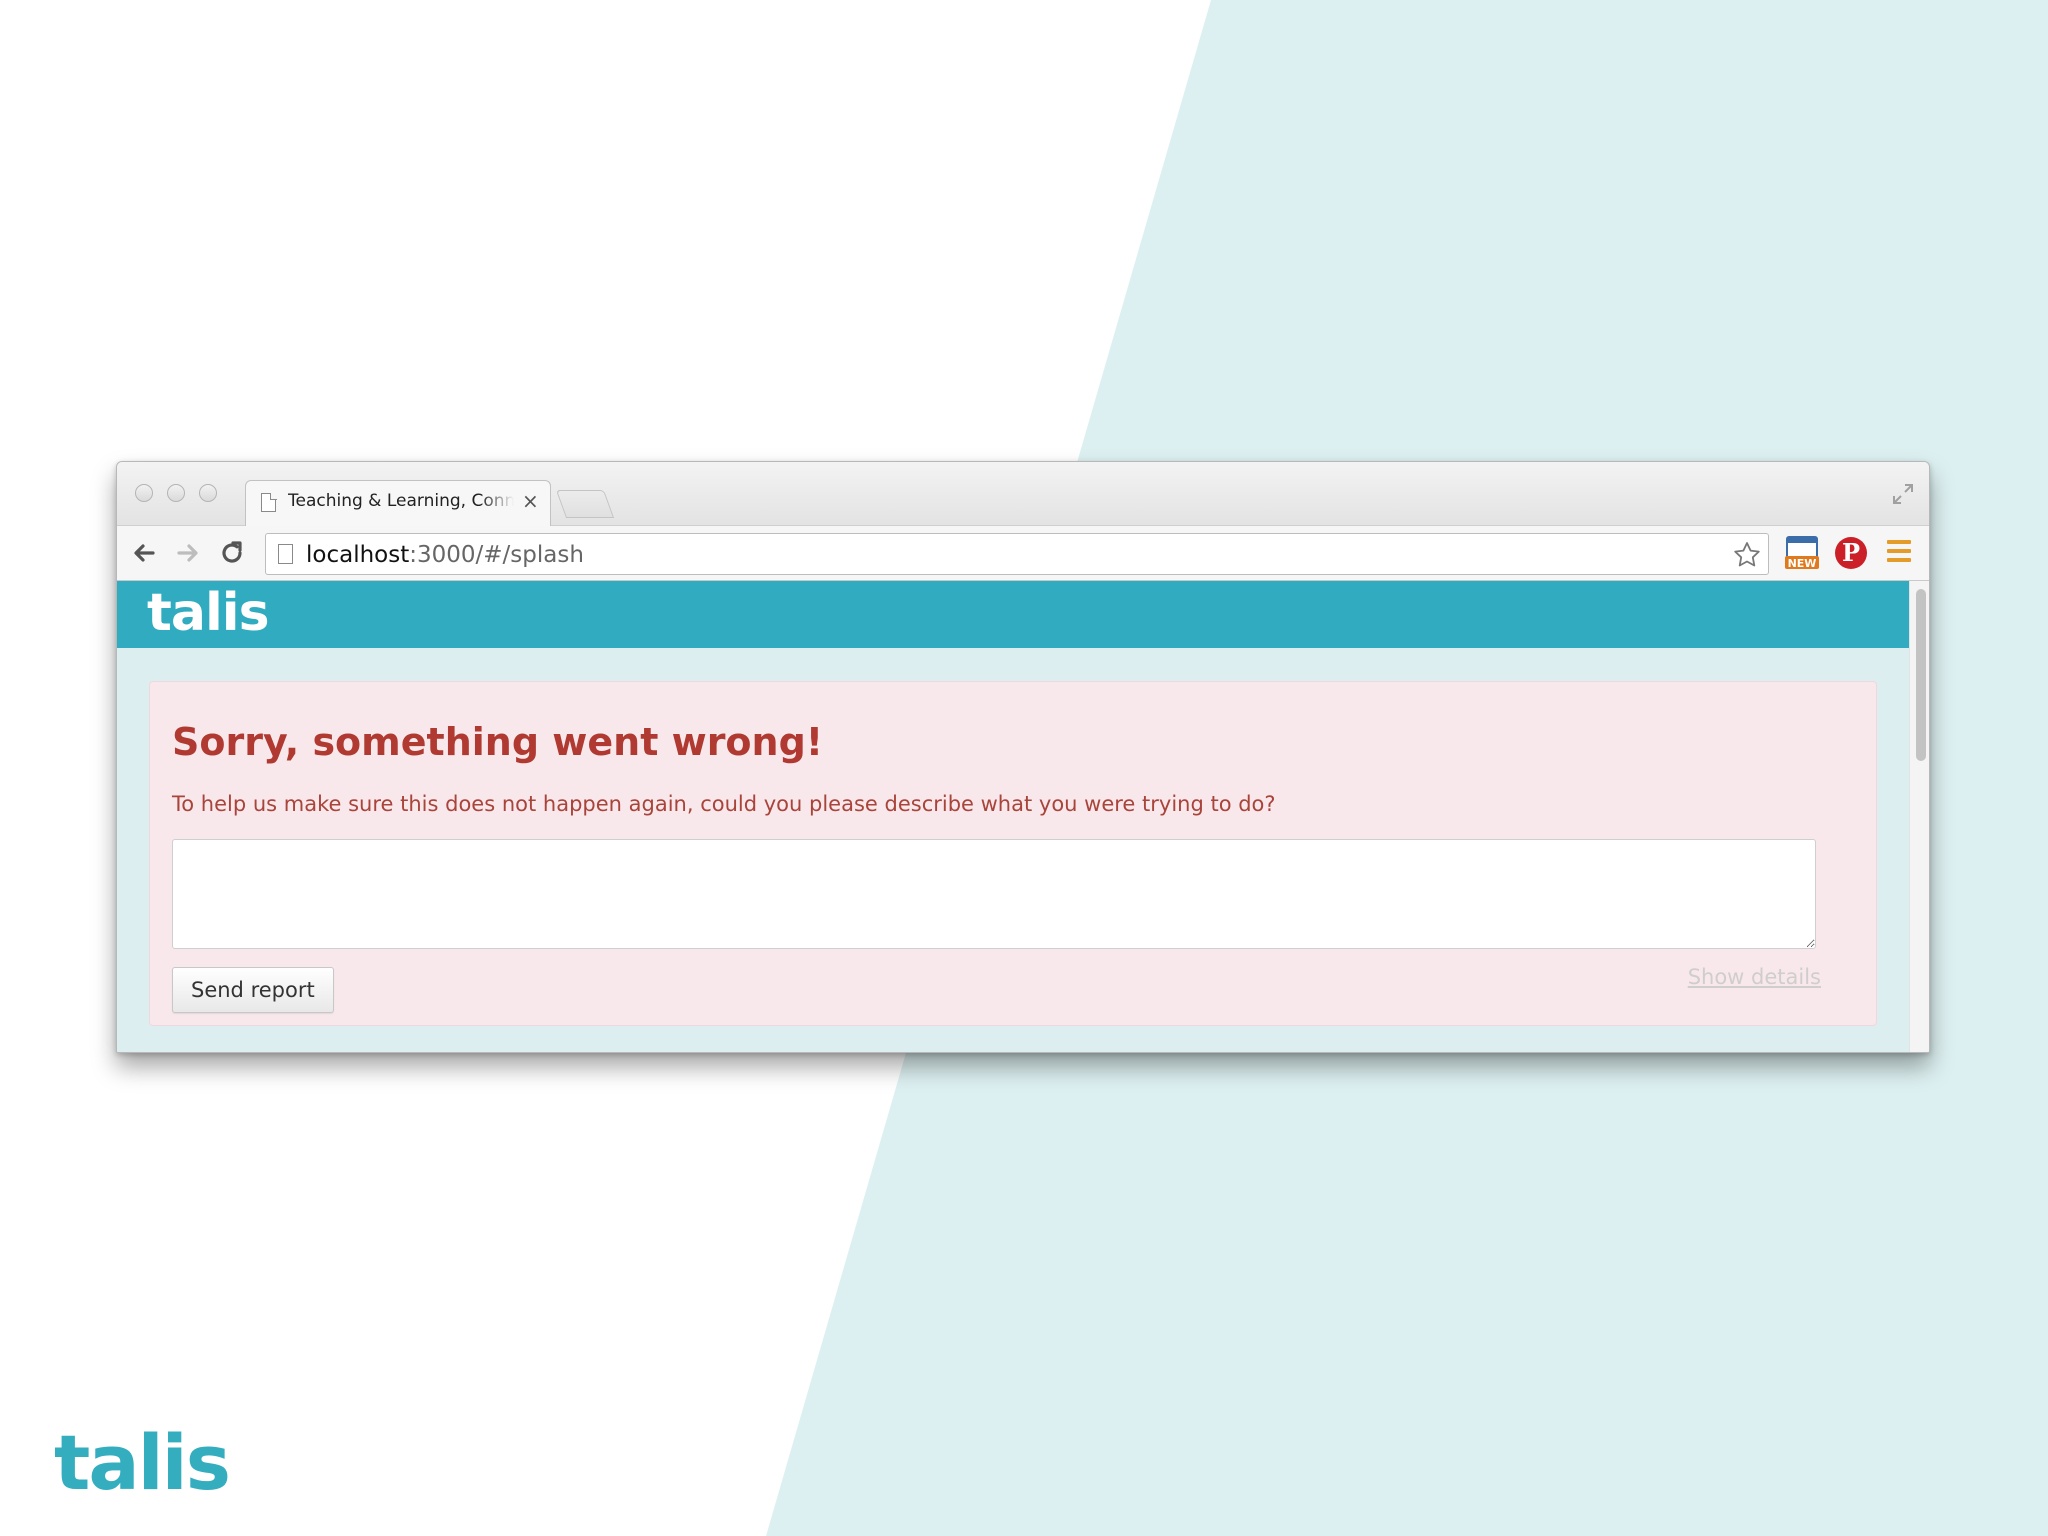 The image size is (2048, 1536). Describe the element at coordinates (144, 553) in the screenshot. I see `back-arrow-icon` at that location.